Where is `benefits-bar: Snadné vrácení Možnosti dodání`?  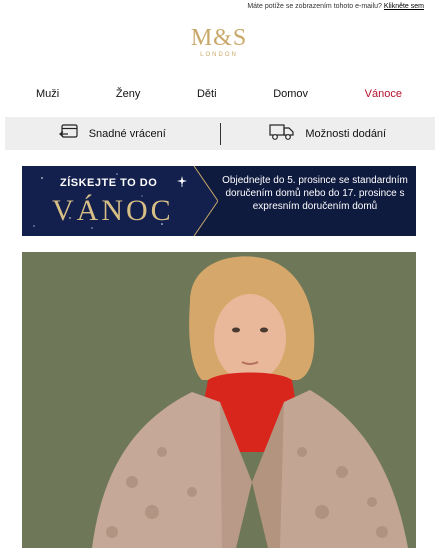
benefits-bar: Snadné vrácení Možnosti dodání is located at coordinates (220, 133).